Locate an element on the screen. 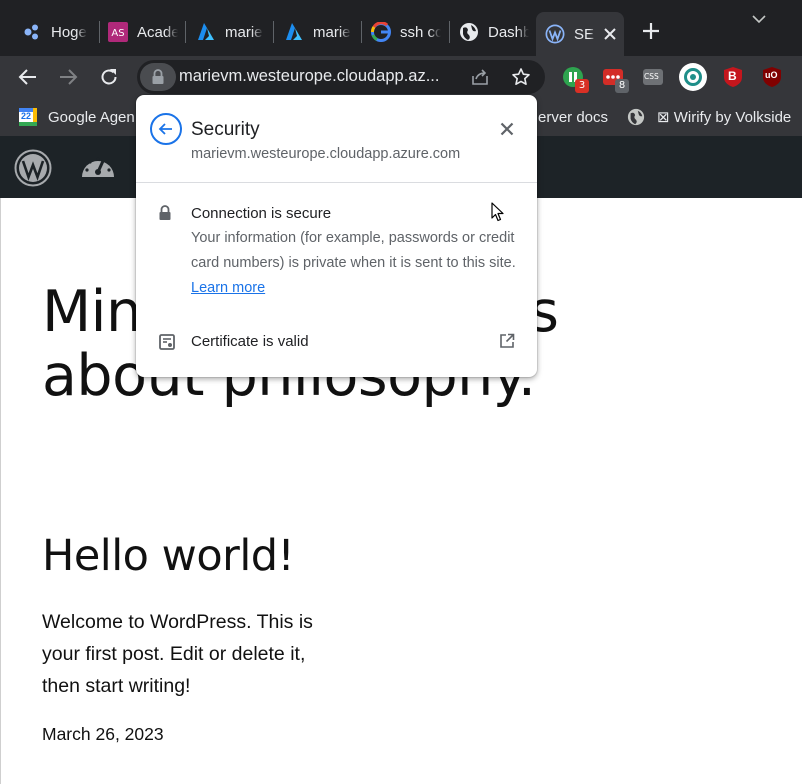 The height and width of the screenshot is (784, 802). tab-title: Acade is located at coordinates (157, 32).